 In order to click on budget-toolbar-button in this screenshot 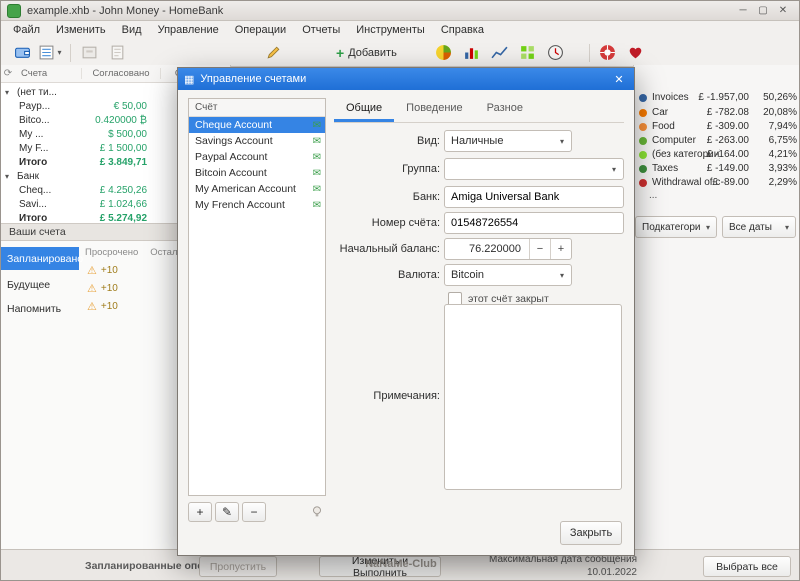, I will do `click(528, 53)`.